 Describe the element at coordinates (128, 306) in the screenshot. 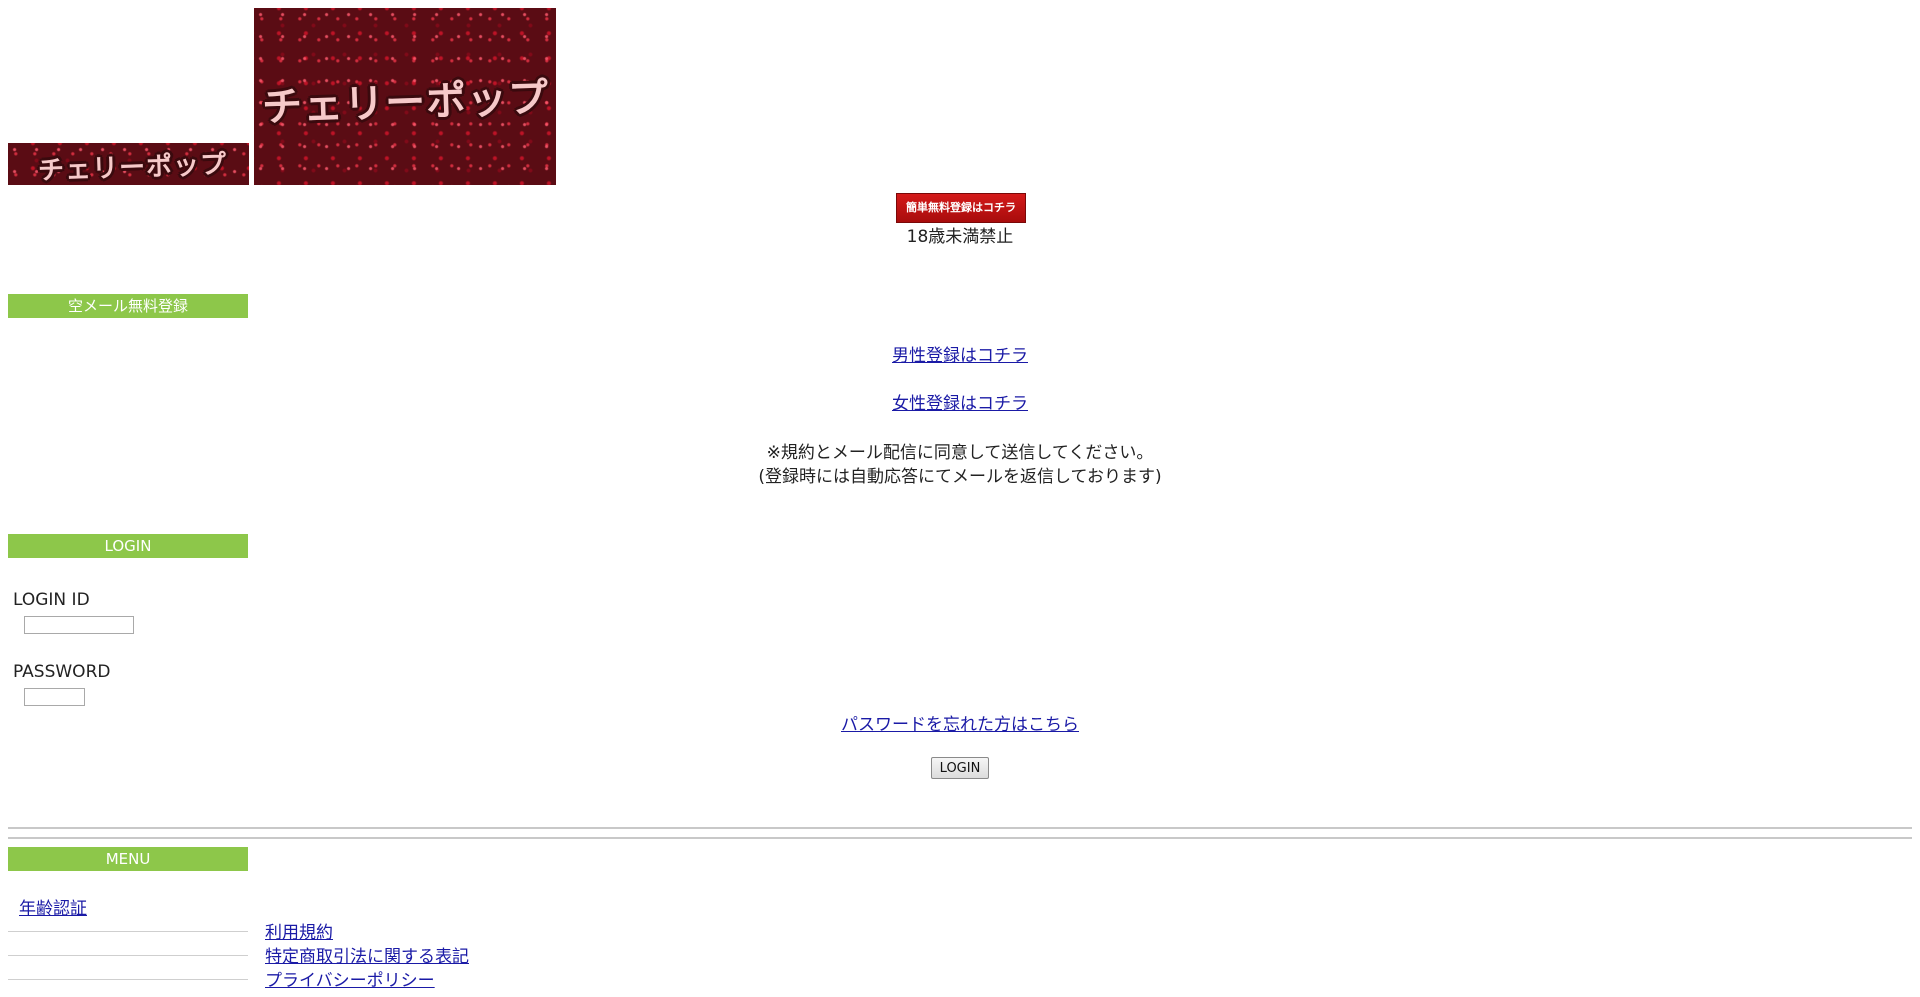

I see `register-section-header: 空メール無料登録` at that location.